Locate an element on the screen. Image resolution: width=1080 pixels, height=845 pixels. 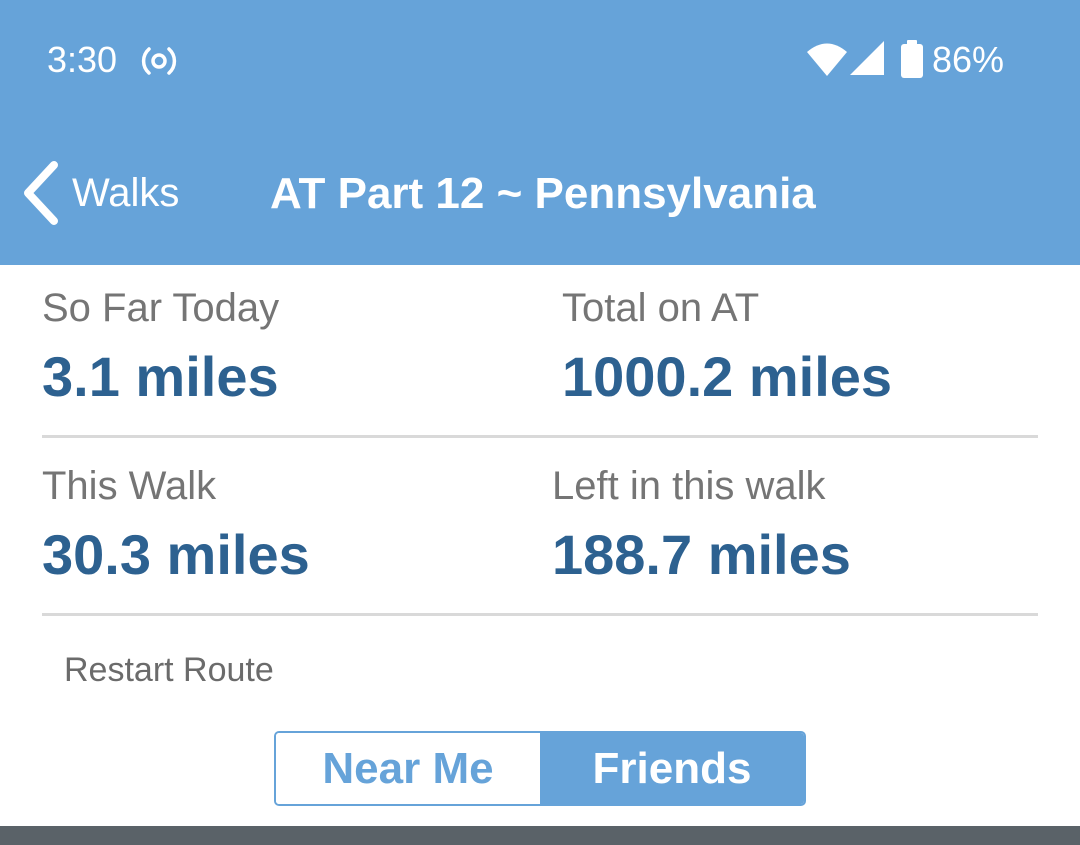
back-button: Walks is located at coordinates (115, 193).